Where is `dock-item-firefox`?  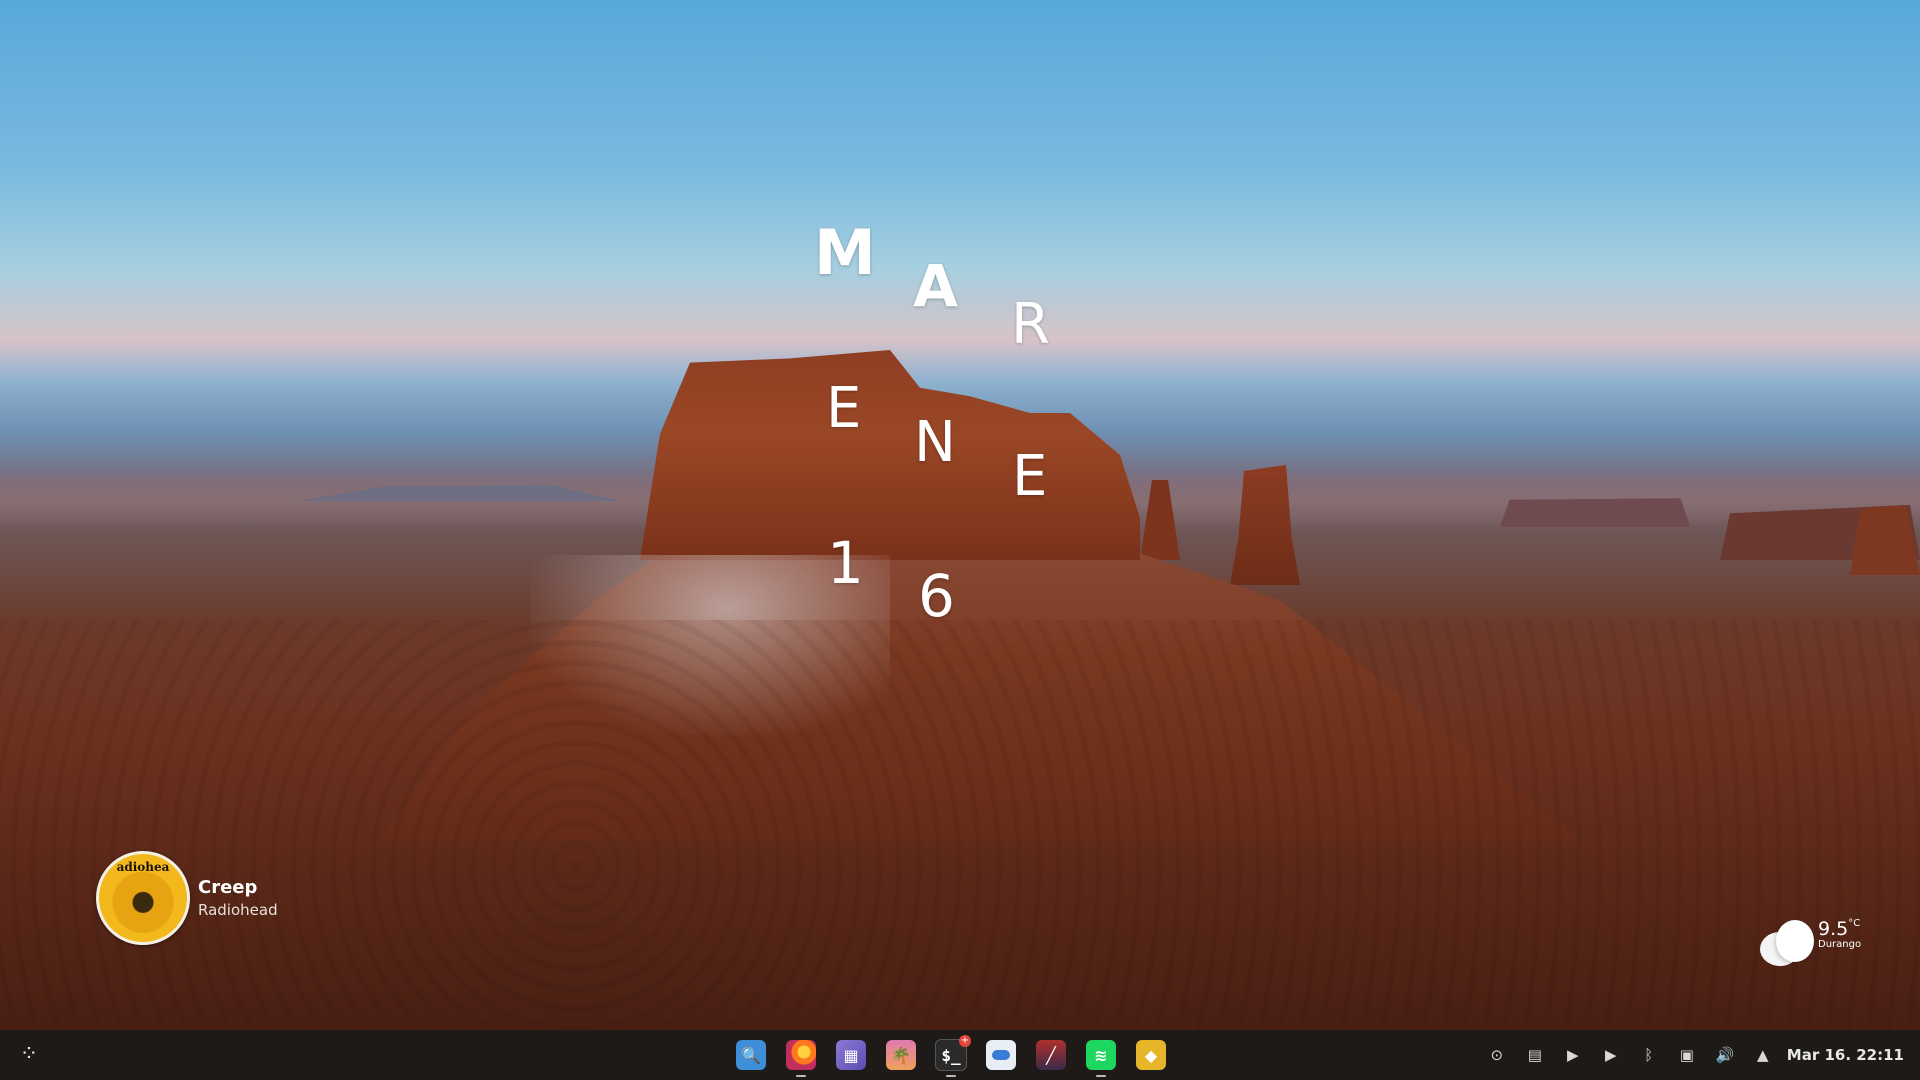 dock-item-firefox is located at coordinates (801, 1058).